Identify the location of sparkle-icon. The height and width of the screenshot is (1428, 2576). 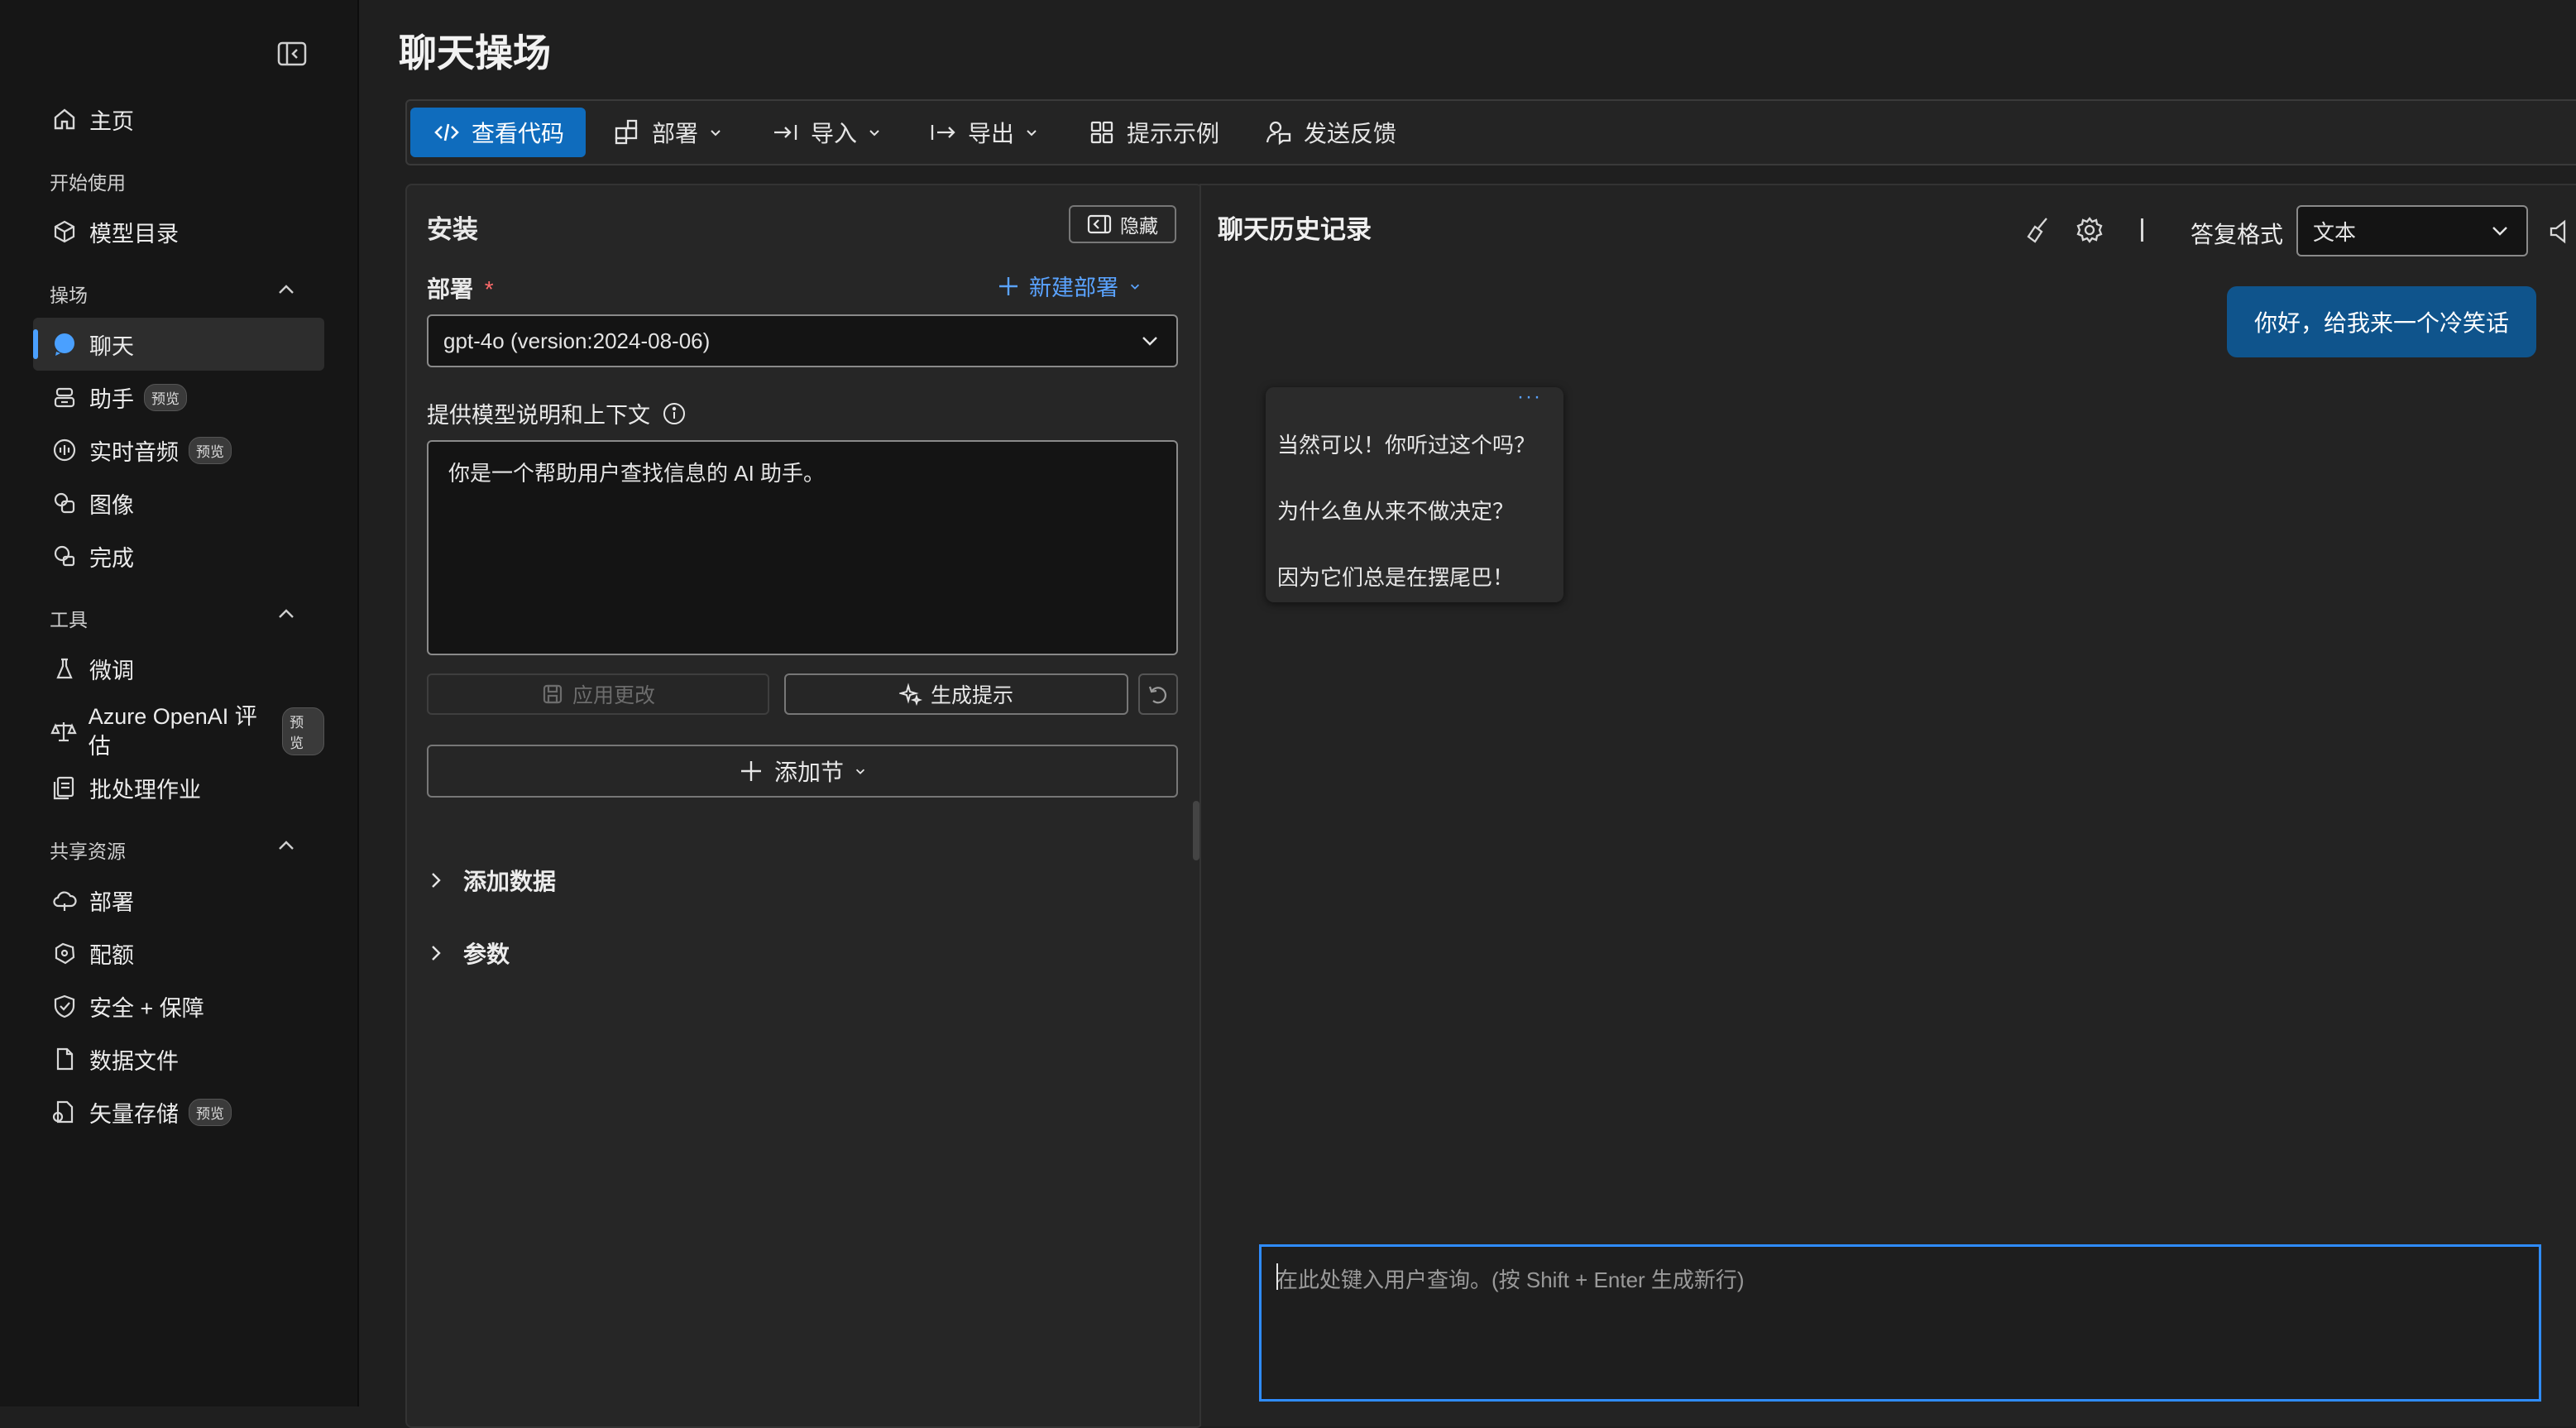
(910, 694).